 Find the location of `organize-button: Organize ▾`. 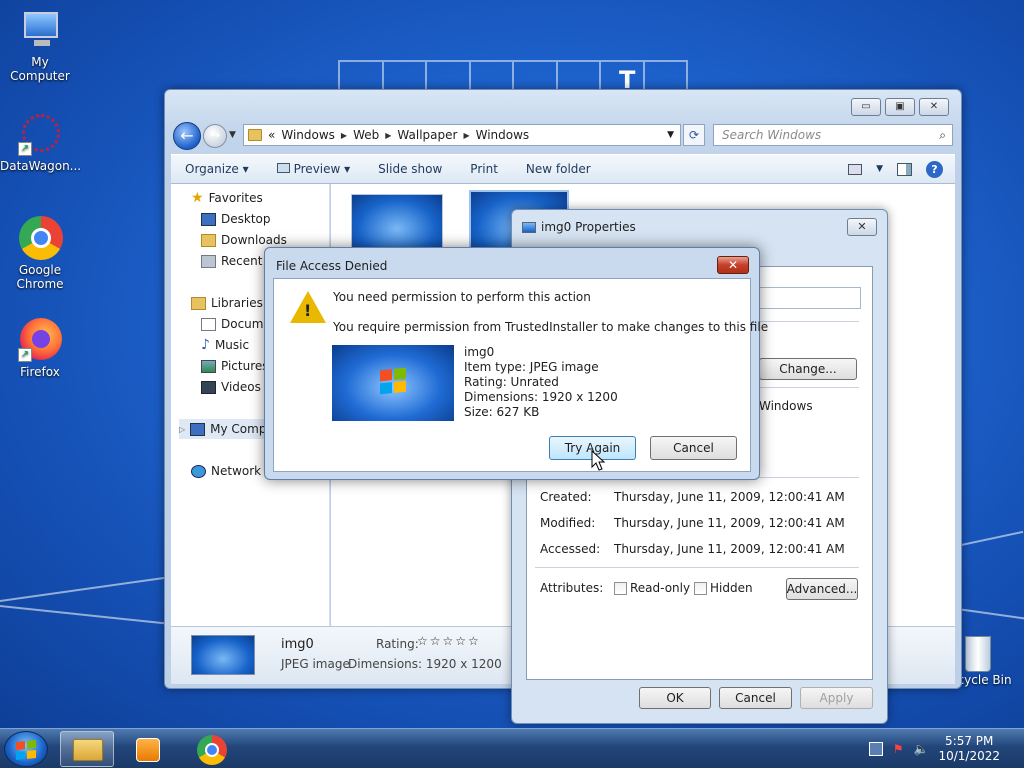

organize-button: Organize ▾ is located at coordinates (217, 169).